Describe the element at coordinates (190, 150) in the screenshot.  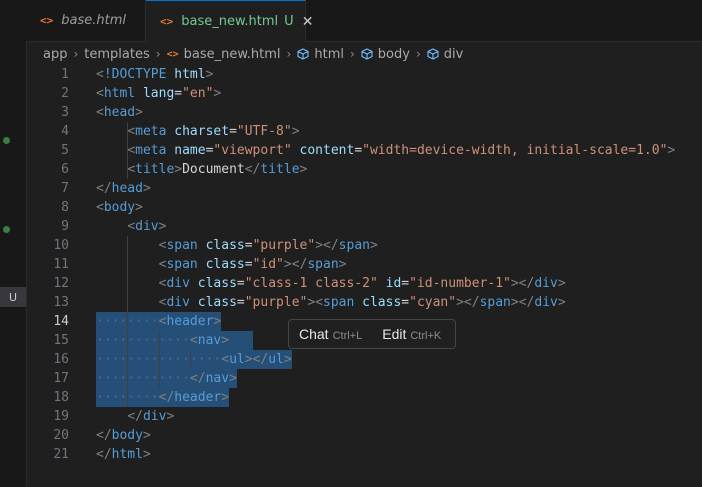
I see `code-token: name` at that location.